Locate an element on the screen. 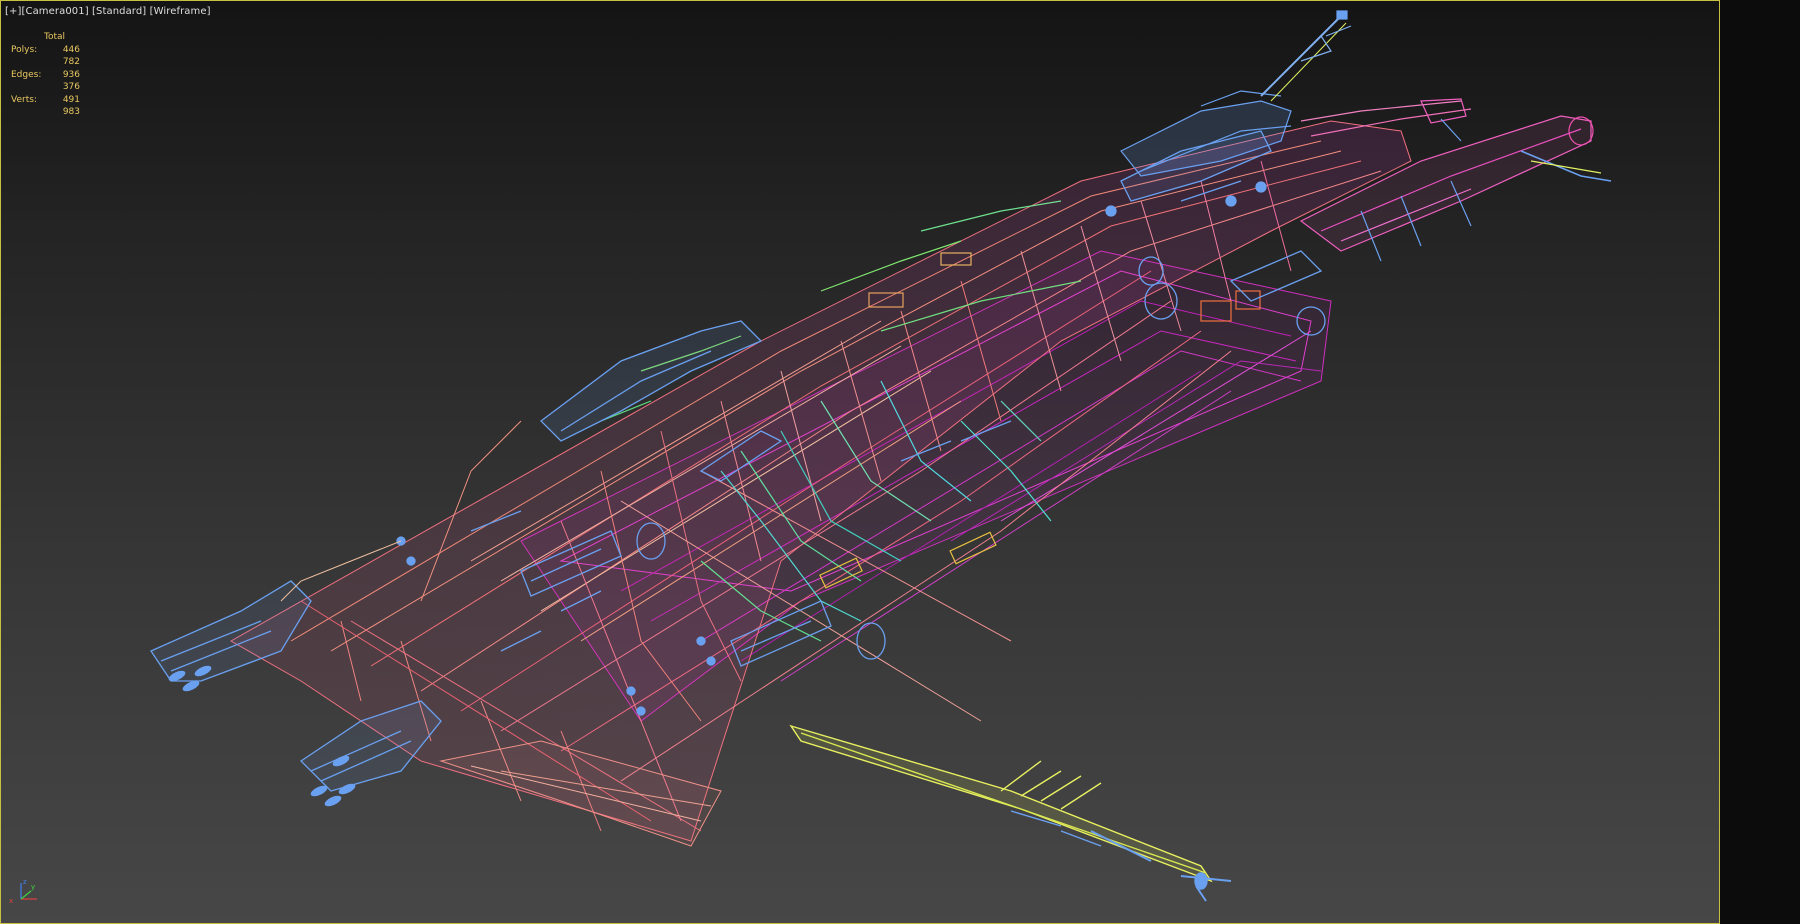  stats-row-verts: Verts: 491 983 is located at coordinates (45, 106).